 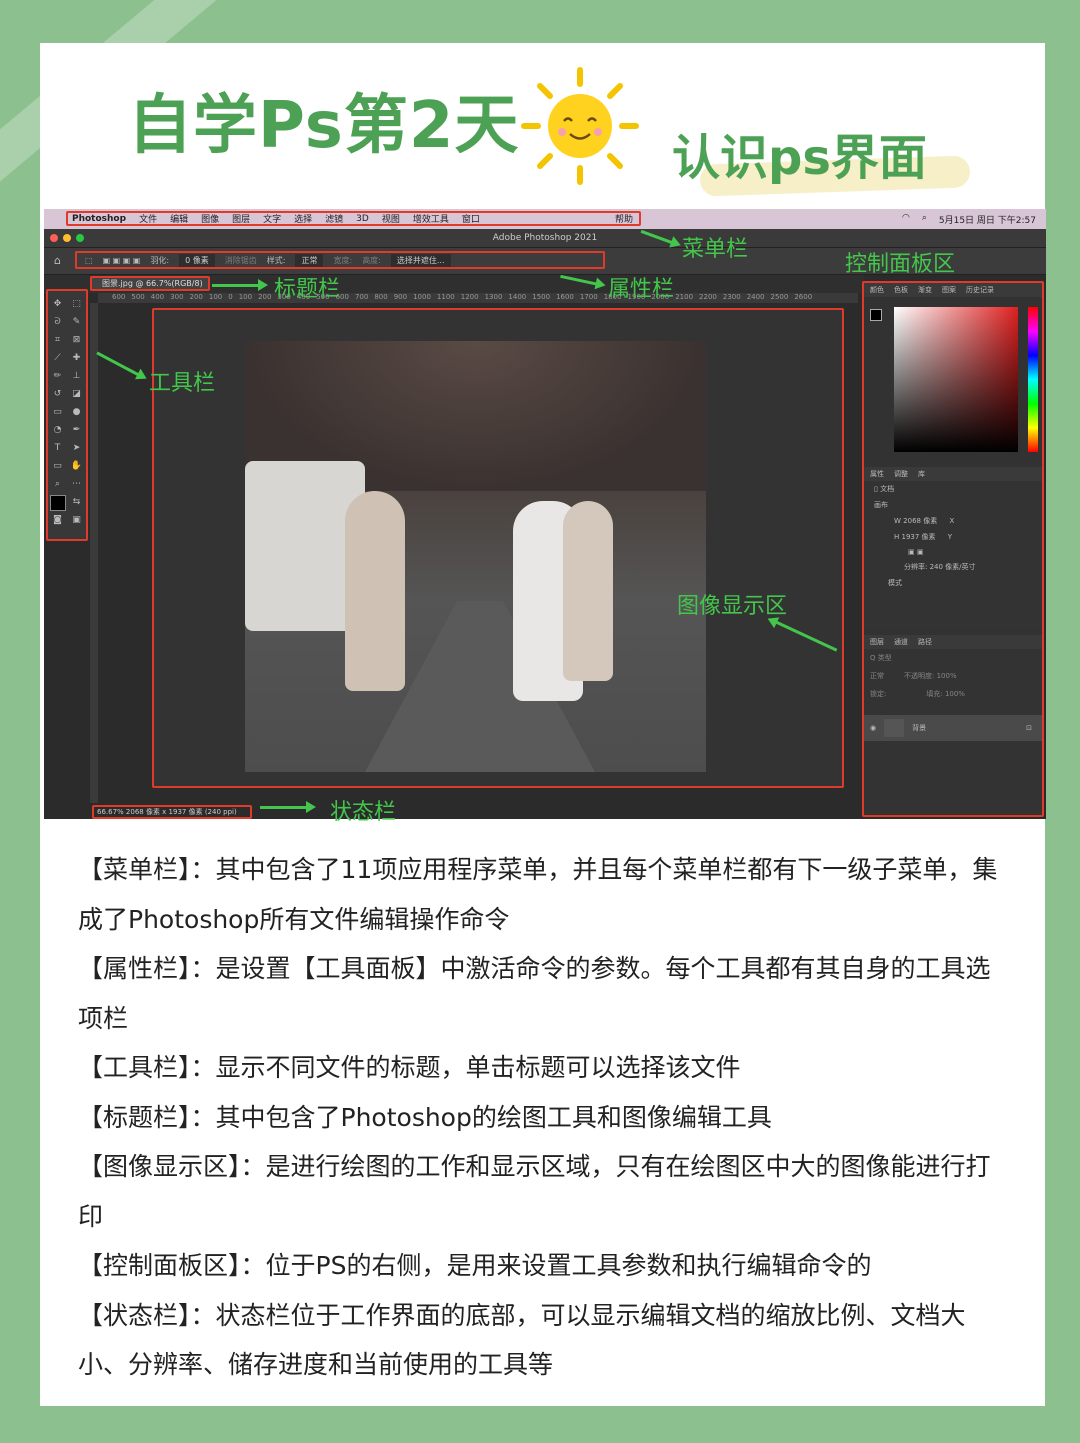 What do you see at coordinates (956, 379) in the screenshot?
I see `color-picker-field` at bounding box center [956, 379].